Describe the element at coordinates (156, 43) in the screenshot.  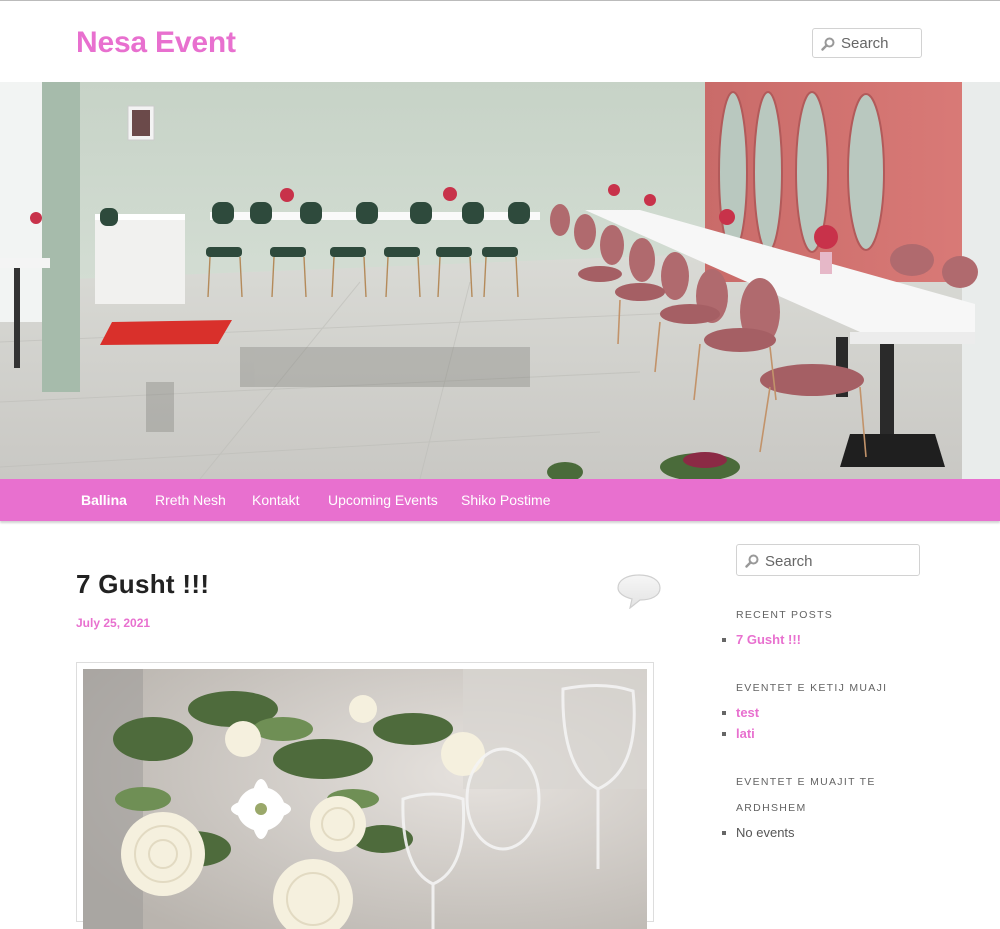
I see `site-title: Nesa Event` at that location.